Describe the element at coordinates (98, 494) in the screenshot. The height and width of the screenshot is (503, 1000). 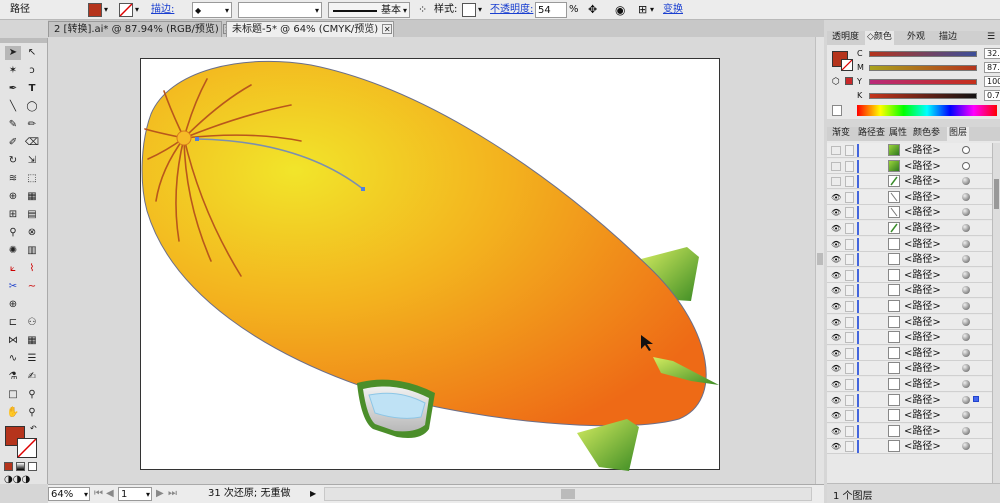
I see `first-page-icon: ⏮` at that location.